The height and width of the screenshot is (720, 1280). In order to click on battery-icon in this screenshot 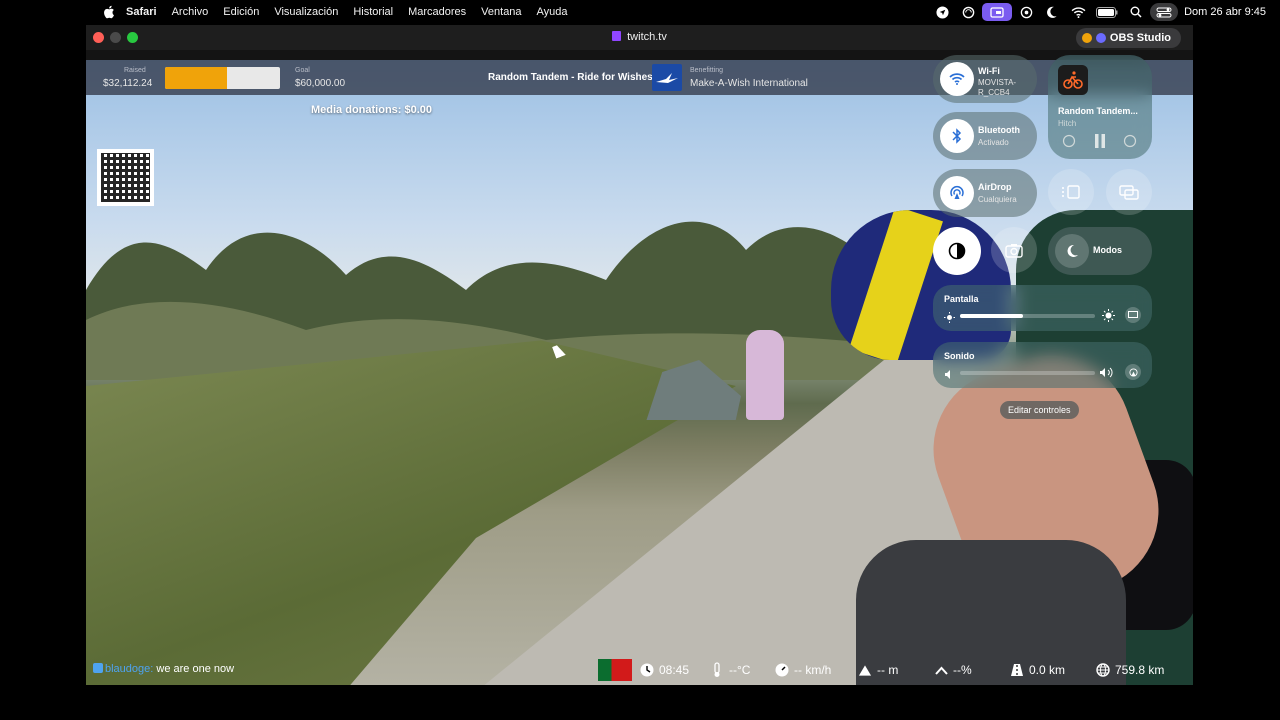, I will do `click(1107, 12)`.